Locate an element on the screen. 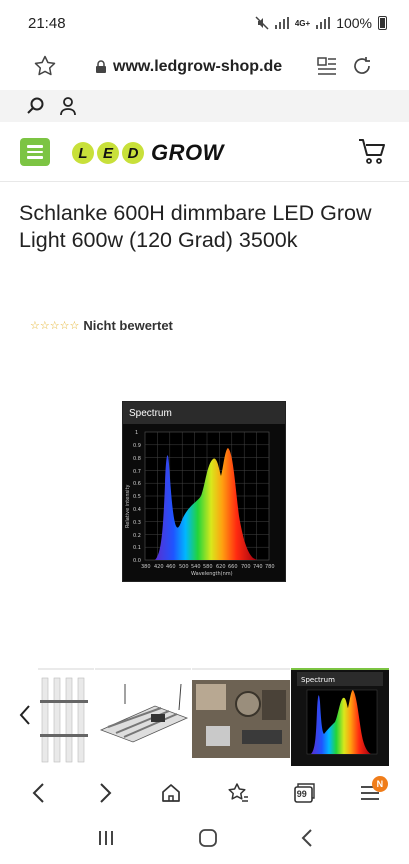 This screenshot has height=864, width=409. x-tick: 580 is located at coordinates (208, 567).